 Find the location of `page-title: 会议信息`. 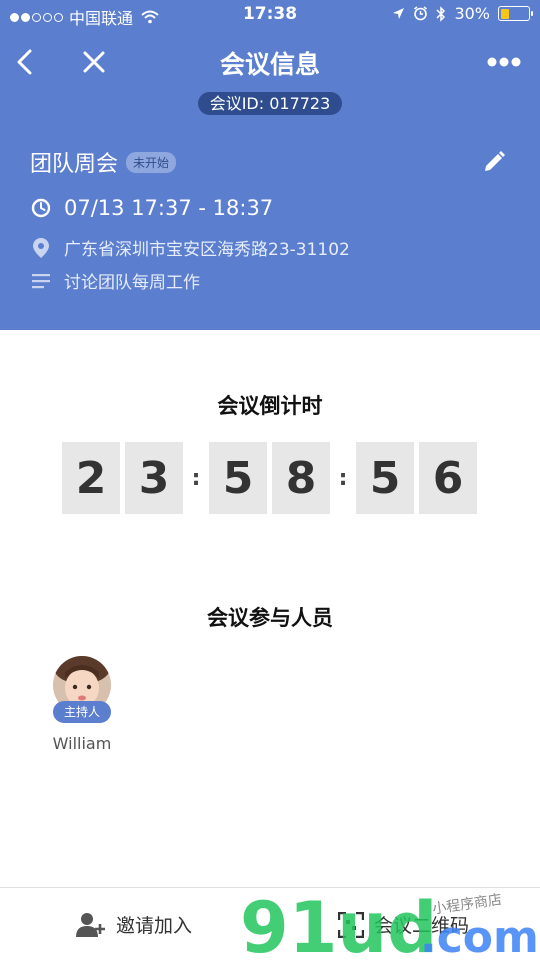

page-title: 会议信息 is located at coordinates (269, 64).